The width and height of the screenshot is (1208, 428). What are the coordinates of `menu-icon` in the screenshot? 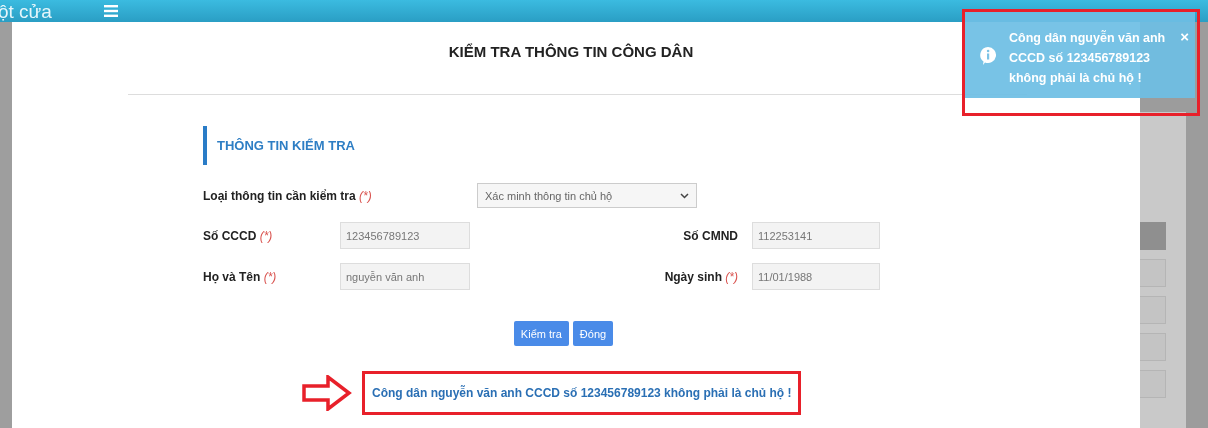 It's located at (110, 11).